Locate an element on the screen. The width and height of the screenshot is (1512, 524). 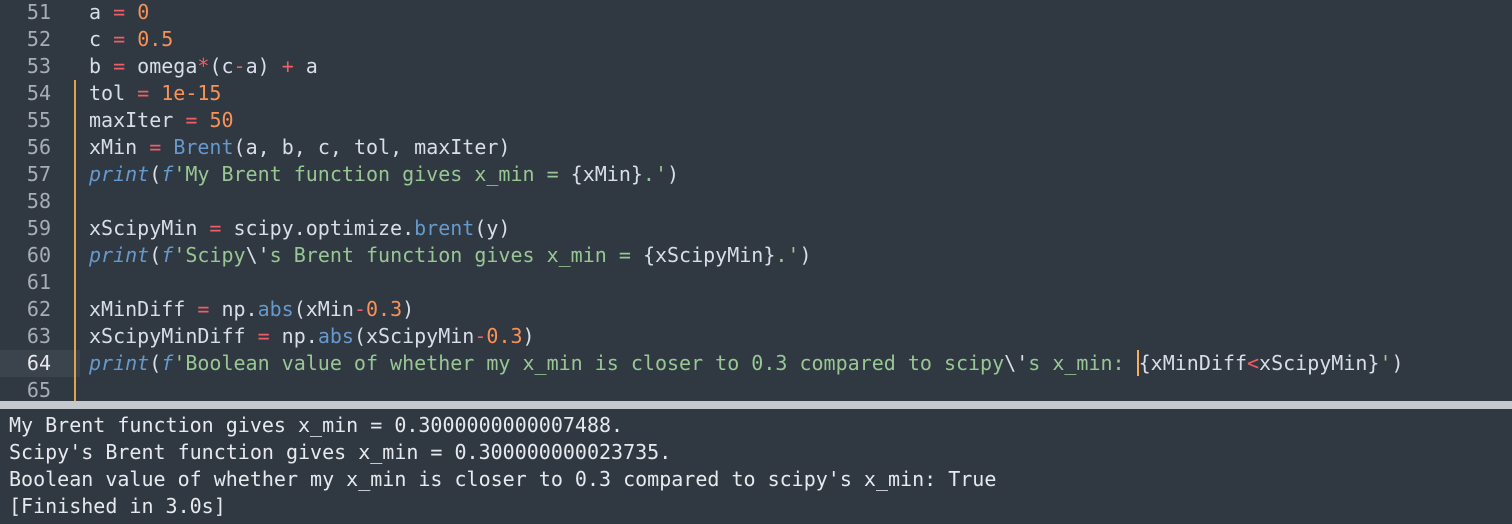
code-line: 56 xMin = Brent(a, b, c, tol, maxIter) is located at coordinates (756, 147).